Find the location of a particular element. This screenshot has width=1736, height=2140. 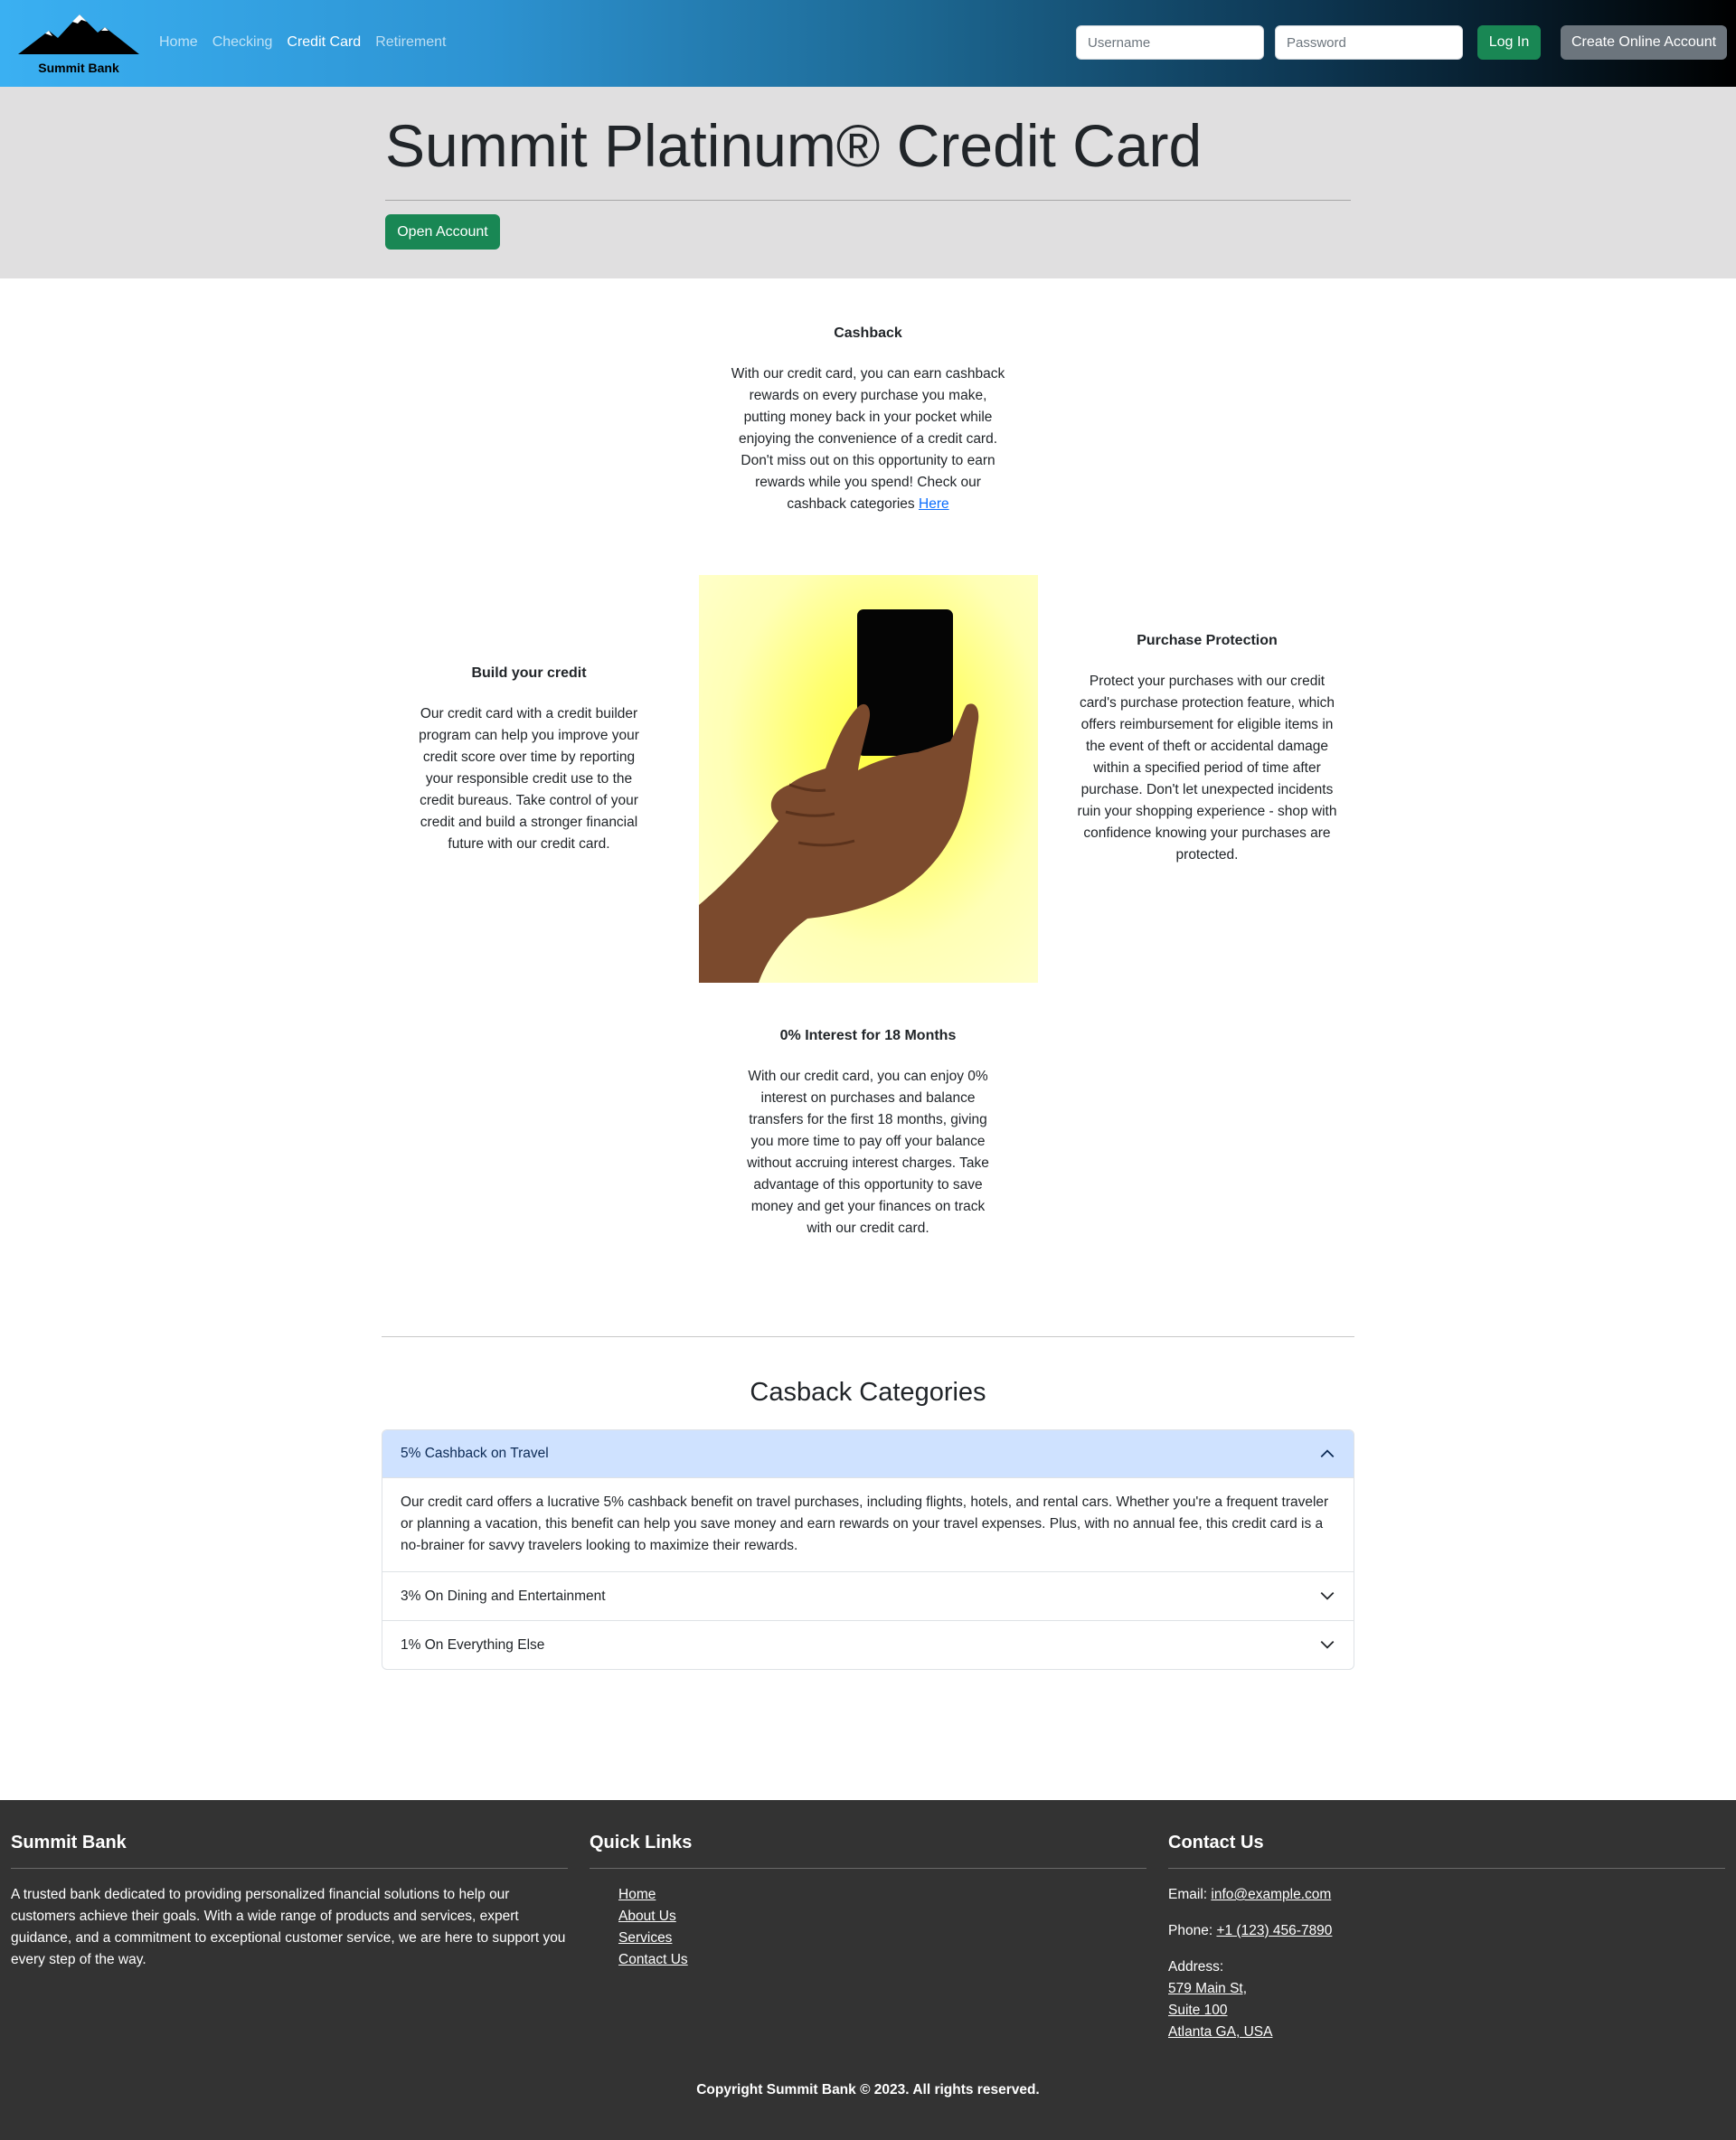

email-label: Email: is located at coordinates (1188, 1895).